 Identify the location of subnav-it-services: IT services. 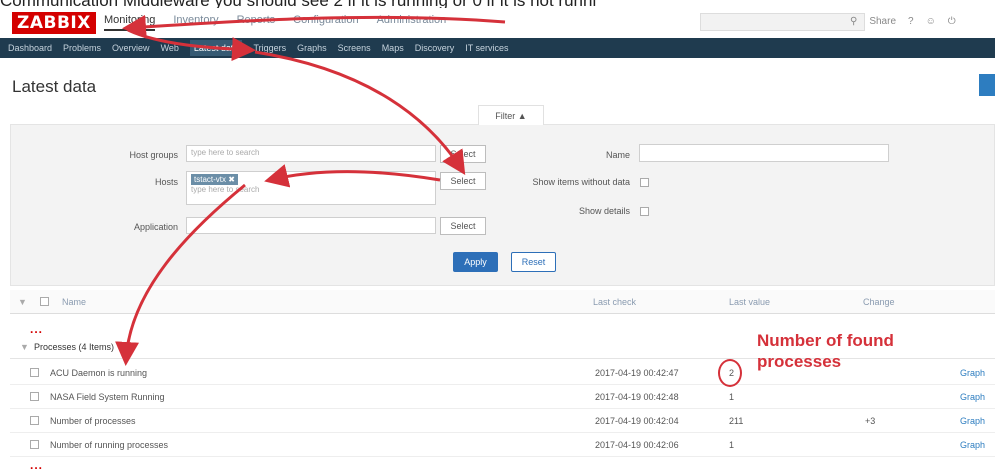
(486, 48).